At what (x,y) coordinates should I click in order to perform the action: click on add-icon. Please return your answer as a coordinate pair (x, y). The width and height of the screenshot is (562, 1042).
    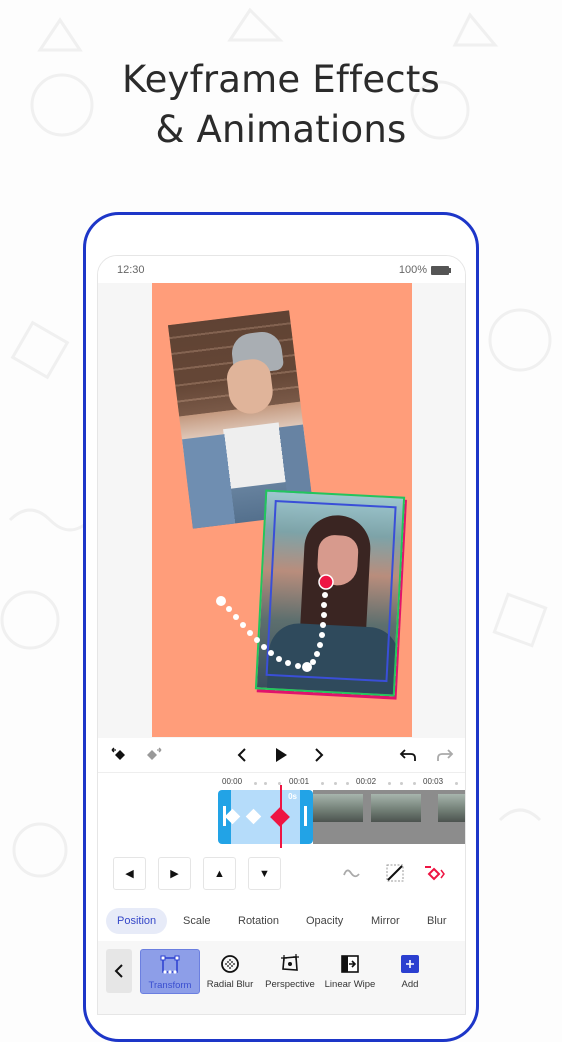
    Looking at the image, I should click on (410, 964).